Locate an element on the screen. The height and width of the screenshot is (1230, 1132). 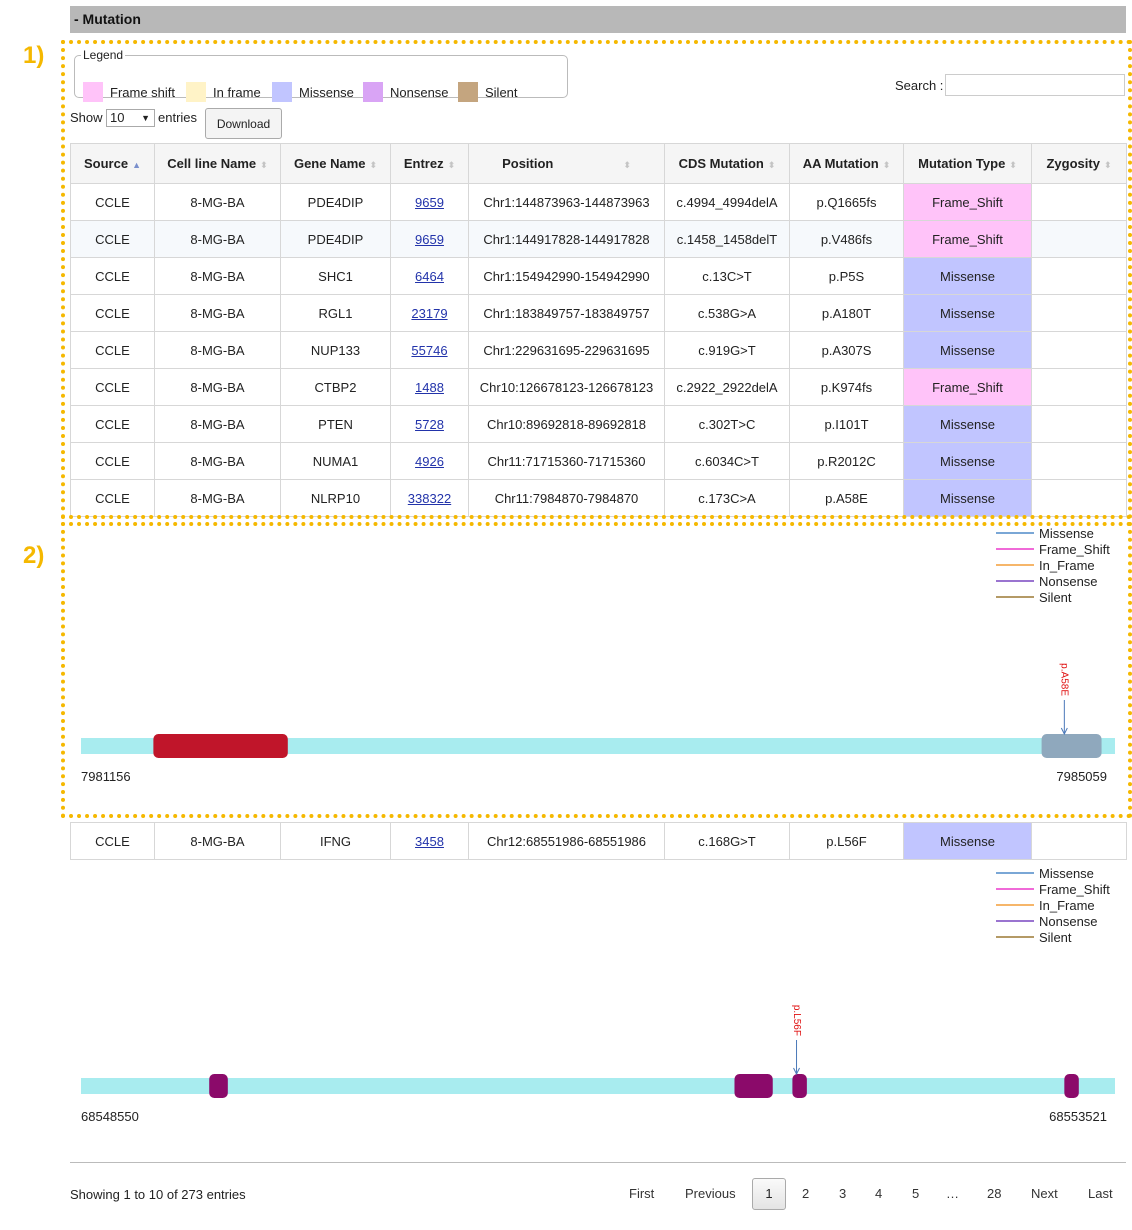
legend-item-missense: Missense is located at coordinates (313, 92).